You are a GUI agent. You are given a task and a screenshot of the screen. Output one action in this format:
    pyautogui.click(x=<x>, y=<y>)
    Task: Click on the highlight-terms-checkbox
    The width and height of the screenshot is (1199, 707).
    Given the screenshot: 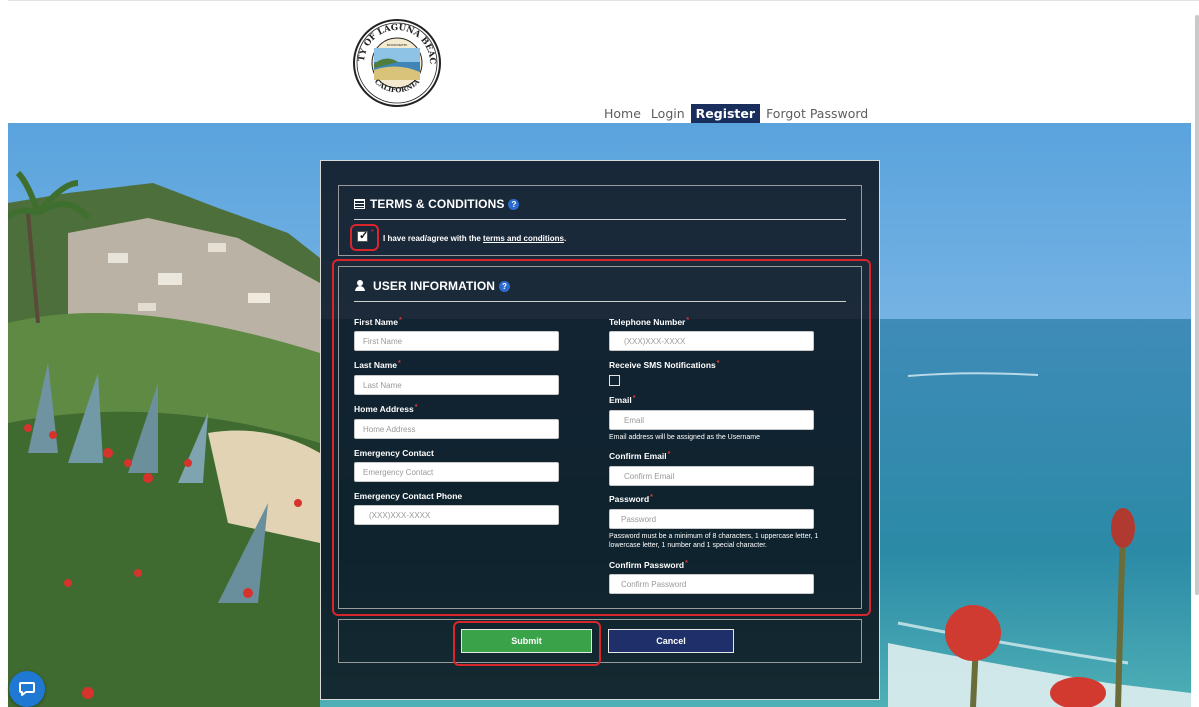 What is the action you would take?
    pyautogui.click(x=364, y=237)
    